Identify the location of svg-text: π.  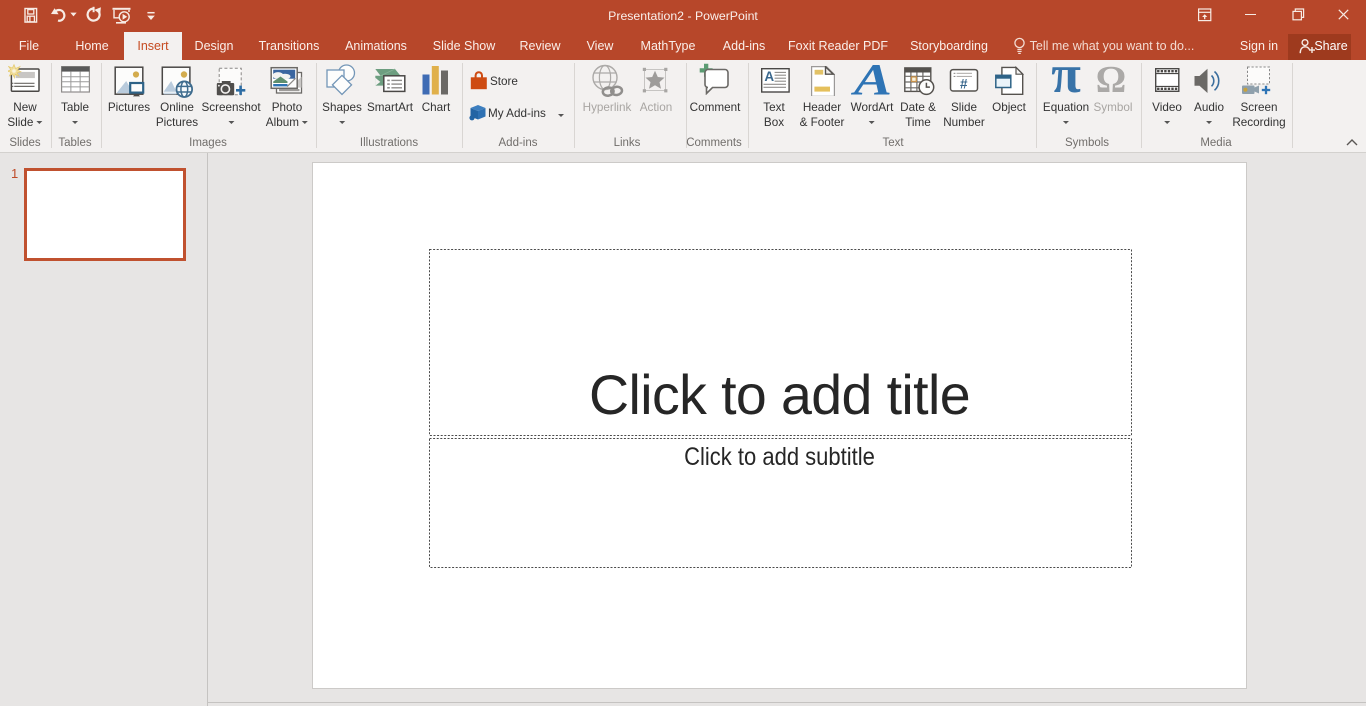
(1066, 79).